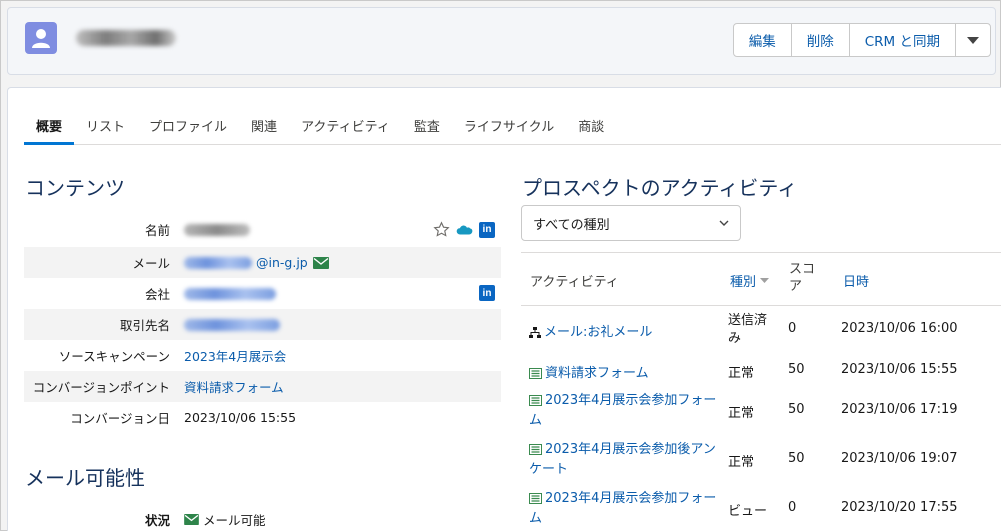  I want to click on column-date-sort: 日時, so click(856, 280).